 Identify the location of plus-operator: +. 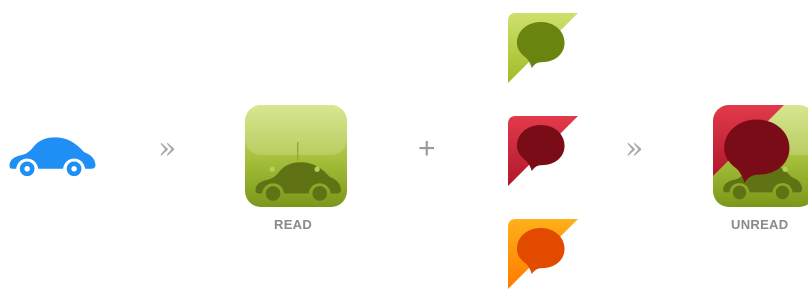
(427, 148).